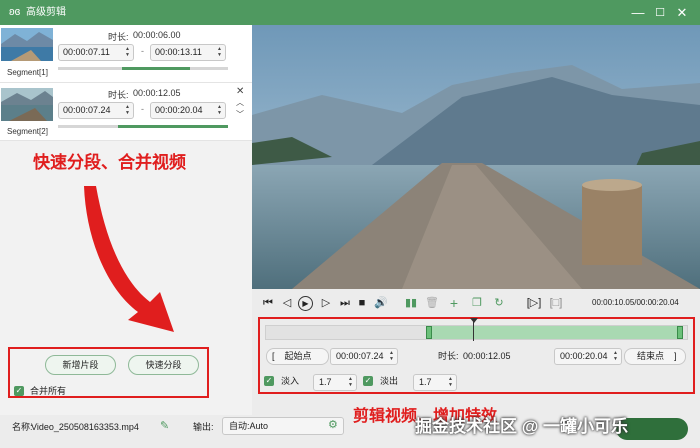  I want to click on delete-icon: 🗑, so click(432, 303).